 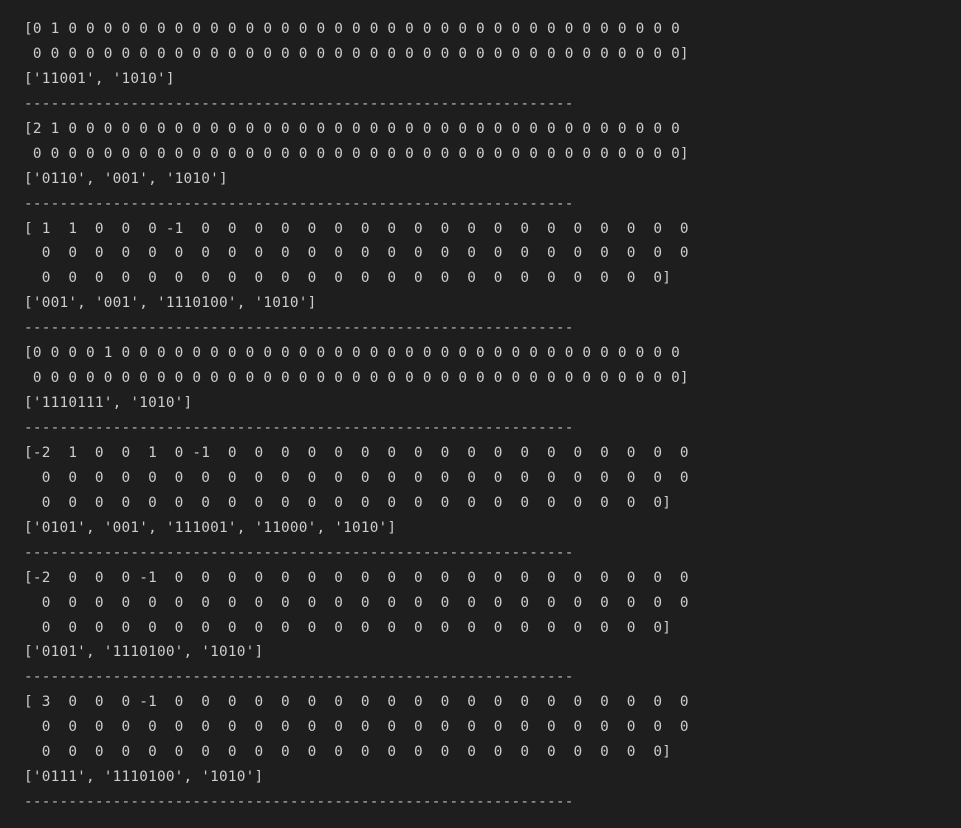 I want to click on output-line: ['0111', '1110100', '1010'], so click(x=144, y=777).